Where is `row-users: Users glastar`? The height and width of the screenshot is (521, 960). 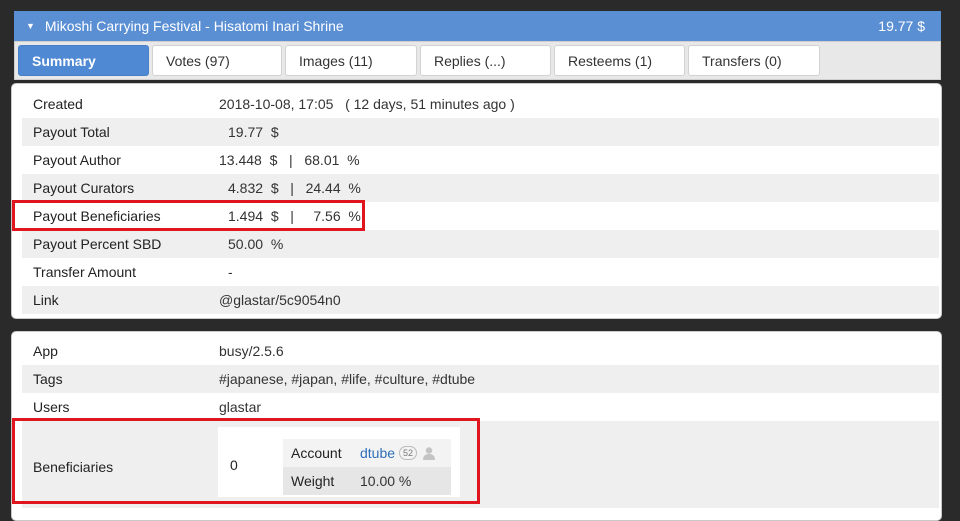 row-users: Users glastar is located at coordinates (480, 407).